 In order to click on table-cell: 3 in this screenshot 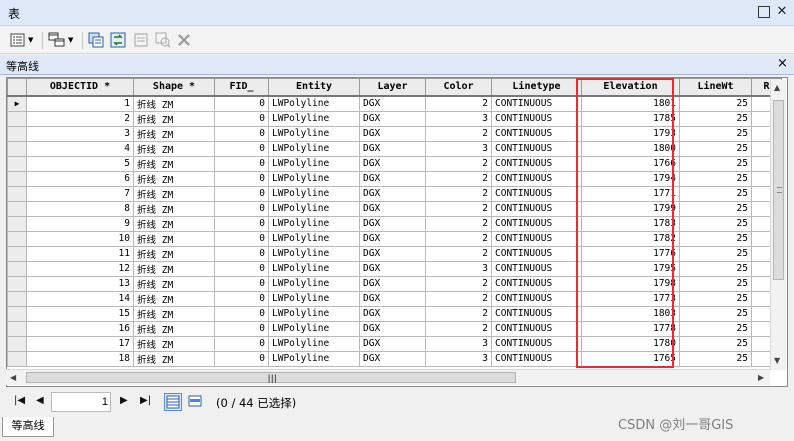, I will do `click(458, 358)`.